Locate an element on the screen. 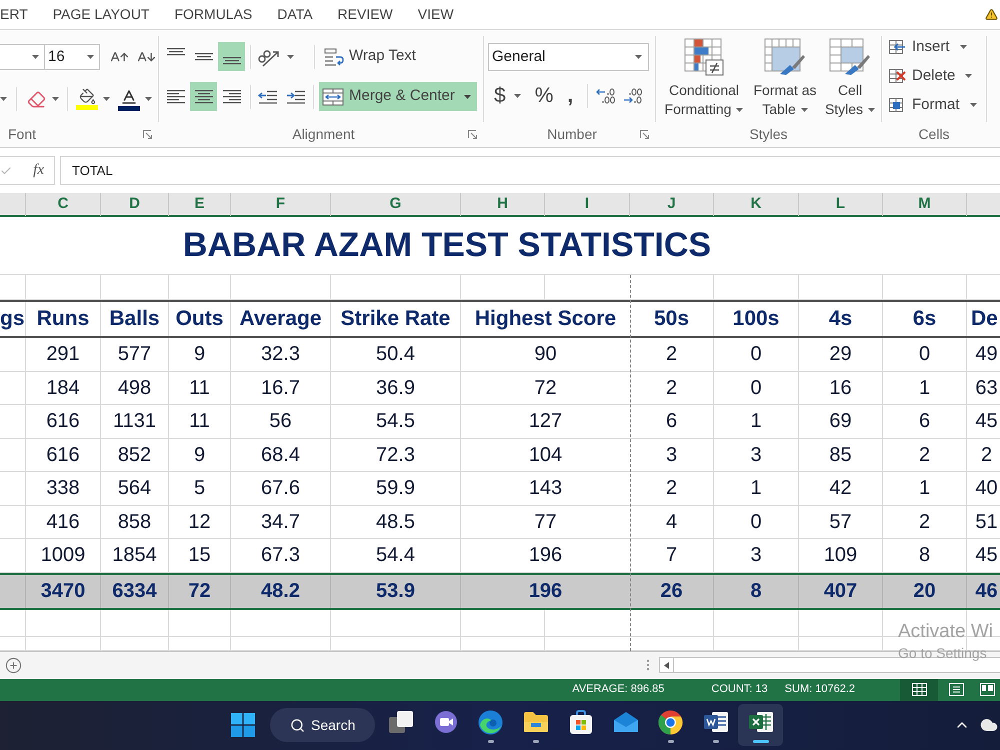 The height and width of the screenshot is (750, 1000). status-text: COUNT: 13 is located at coordinates (739, 690).